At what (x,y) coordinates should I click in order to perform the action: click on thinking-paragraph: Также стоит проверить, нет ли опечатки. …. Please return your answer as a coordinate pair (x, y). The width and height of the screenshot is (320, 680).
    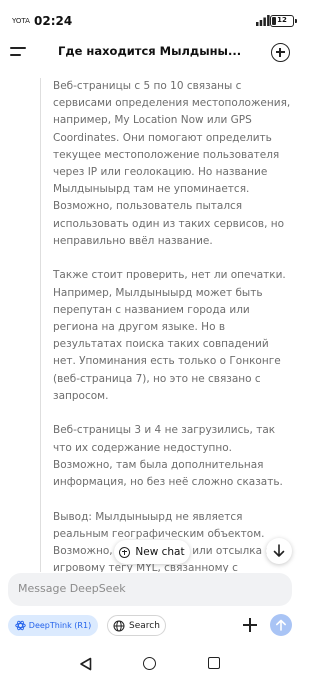
    Looking at the image, I should click on (169, 335).